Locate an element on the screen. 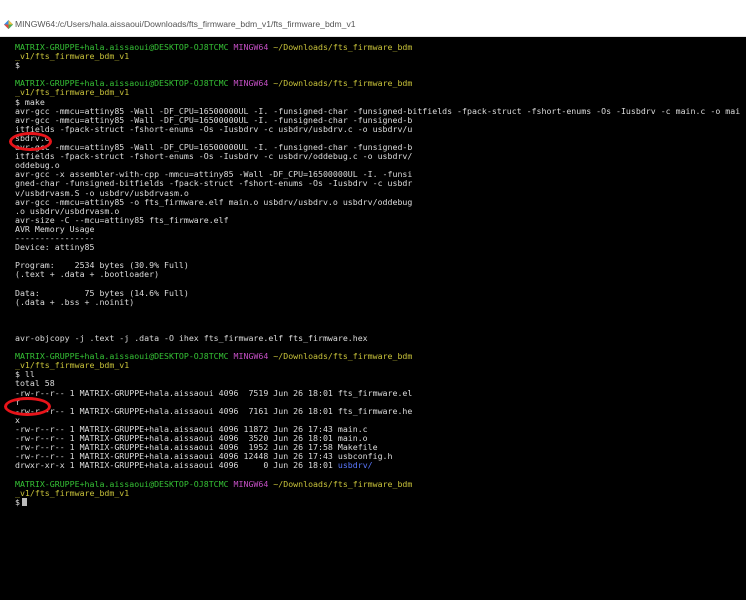  output-text: sbdrv.o is located at coordinates (32, 138).